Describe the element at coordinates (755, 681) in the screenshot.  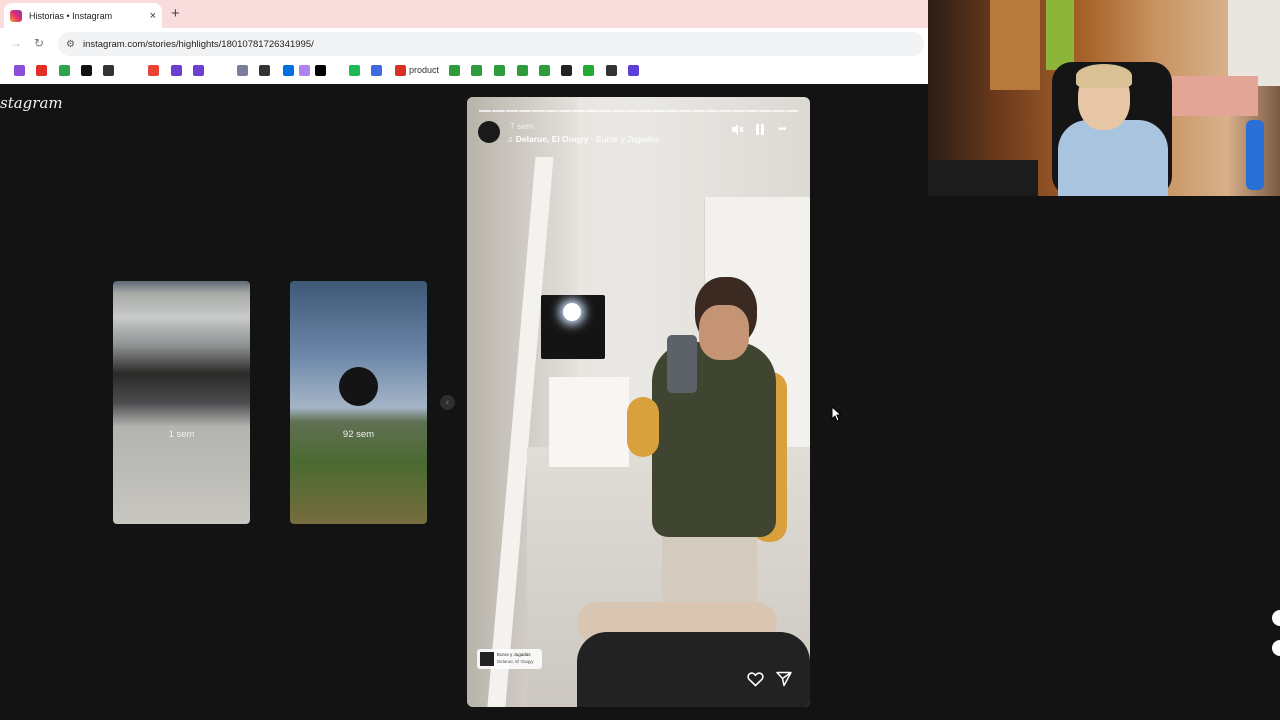
I see `like-icon` at that location.